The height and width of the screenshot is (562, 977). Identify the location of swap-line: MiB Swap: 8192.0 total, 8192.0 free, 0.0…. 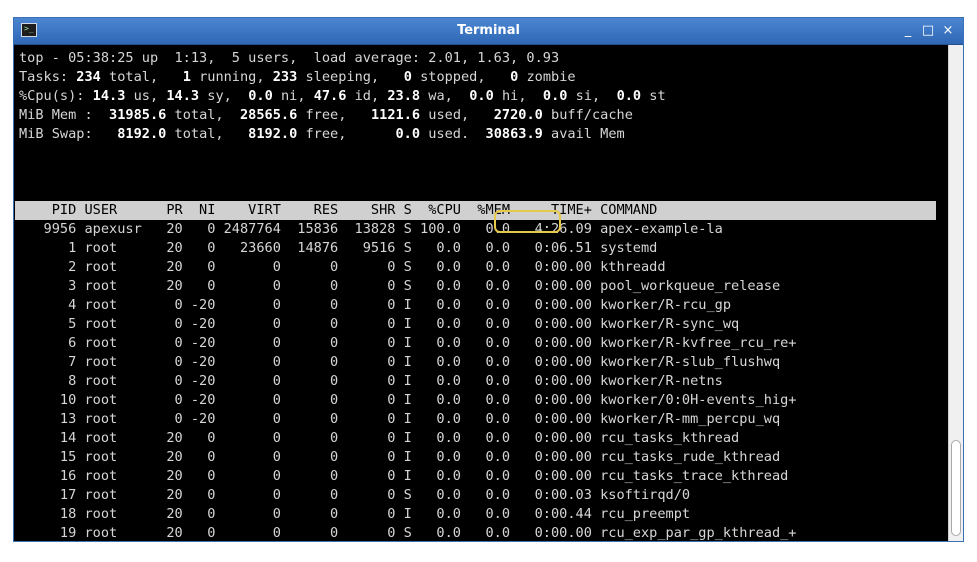
(322, 134).